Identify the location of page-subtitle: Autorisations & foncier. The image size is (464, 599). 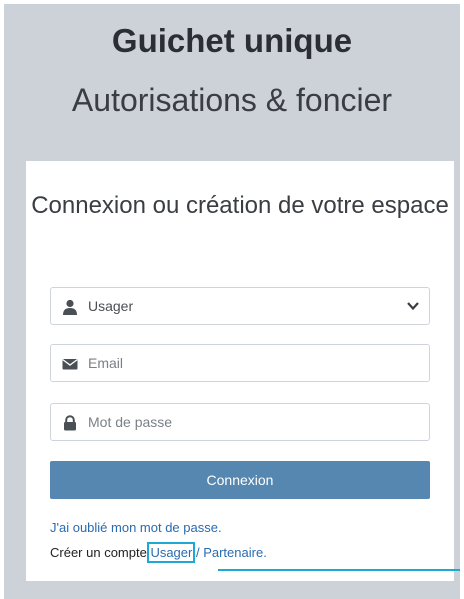
(232, 100).